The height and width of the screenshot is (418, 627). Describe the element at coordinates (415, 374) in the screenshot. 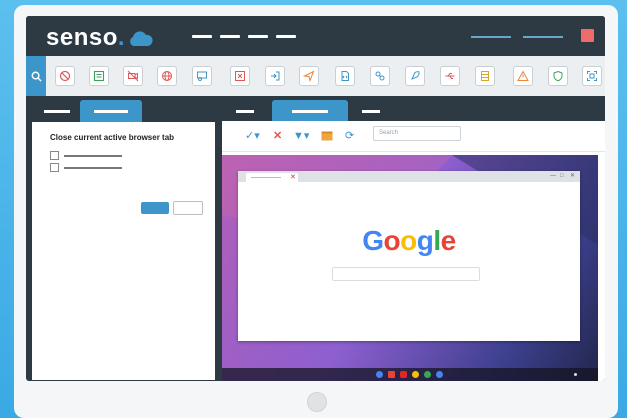

I see `files-icon` at that location.